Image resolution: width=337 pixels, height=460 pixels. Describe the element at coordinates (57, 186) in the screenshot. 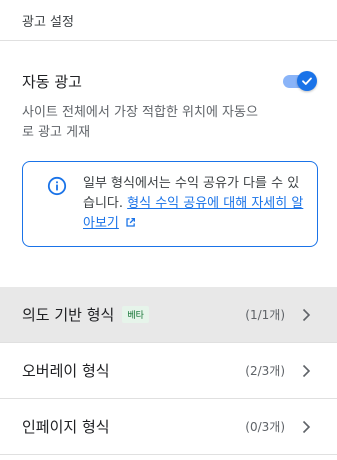

I see `info-icon` at that location.